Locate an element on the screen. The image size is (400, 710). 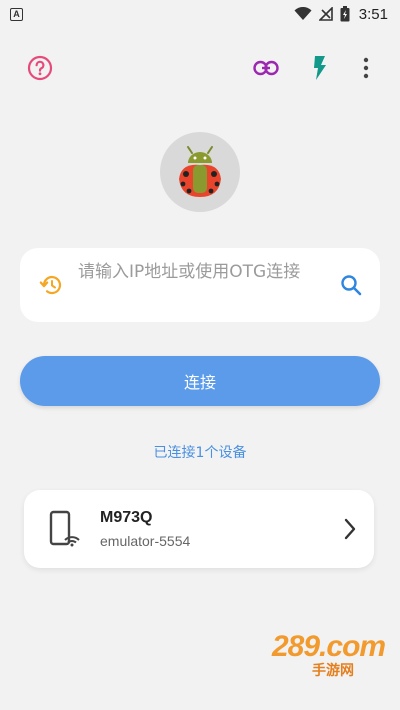
link-button is located at coordinates (266, 68).